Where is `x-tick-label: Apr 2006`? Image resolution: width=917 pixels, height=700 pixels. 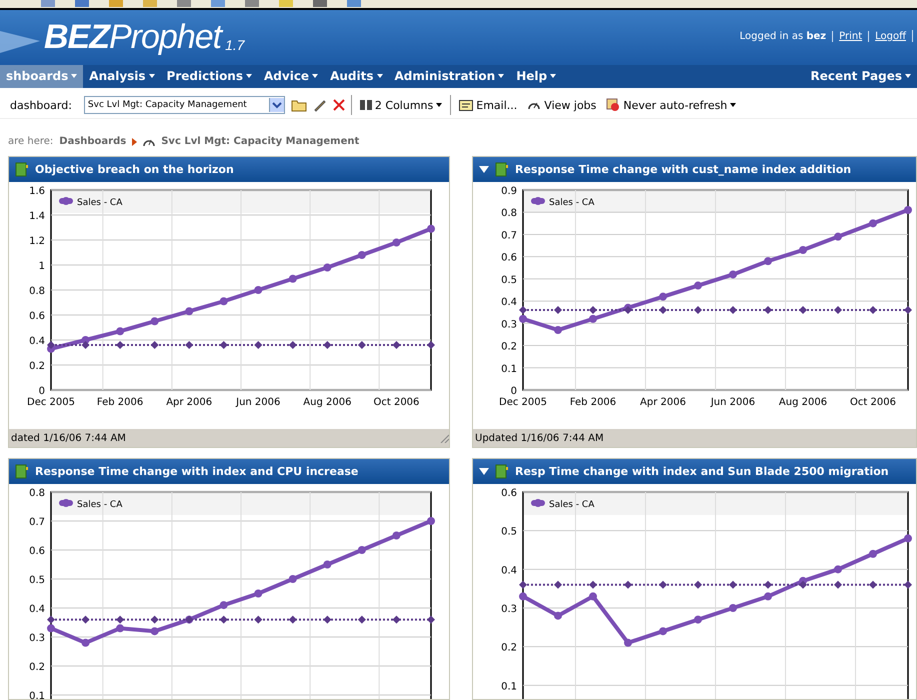
x-tick-label: Apr 2006 is located at coordinates (189, 402).